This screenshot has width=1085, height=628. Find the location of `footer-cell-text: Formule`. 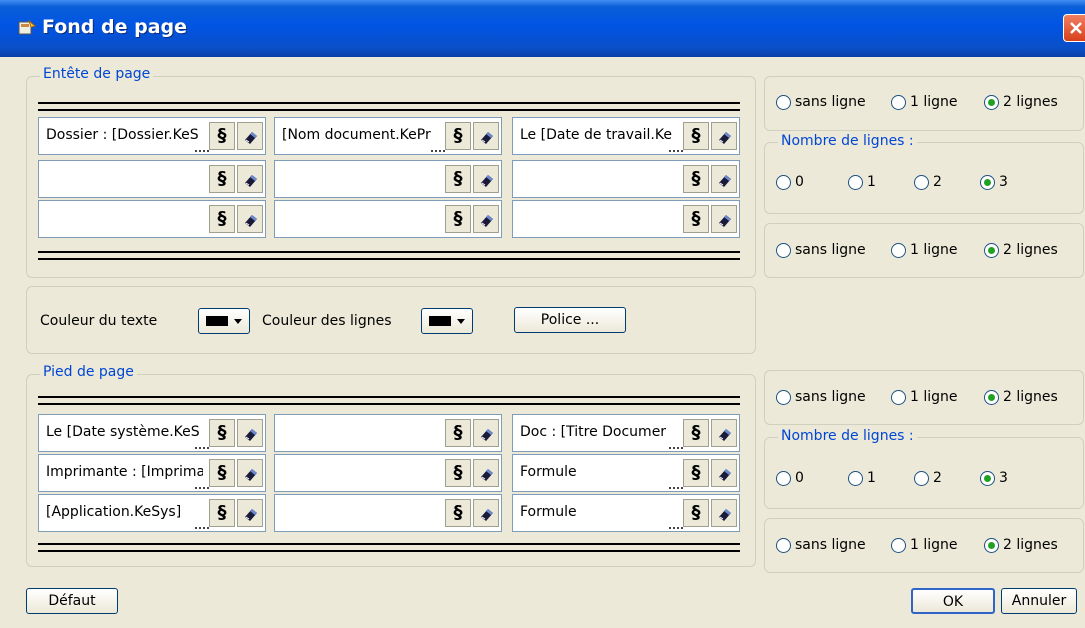

footer-cell-text: Formule is located at coordinates (548, 512).